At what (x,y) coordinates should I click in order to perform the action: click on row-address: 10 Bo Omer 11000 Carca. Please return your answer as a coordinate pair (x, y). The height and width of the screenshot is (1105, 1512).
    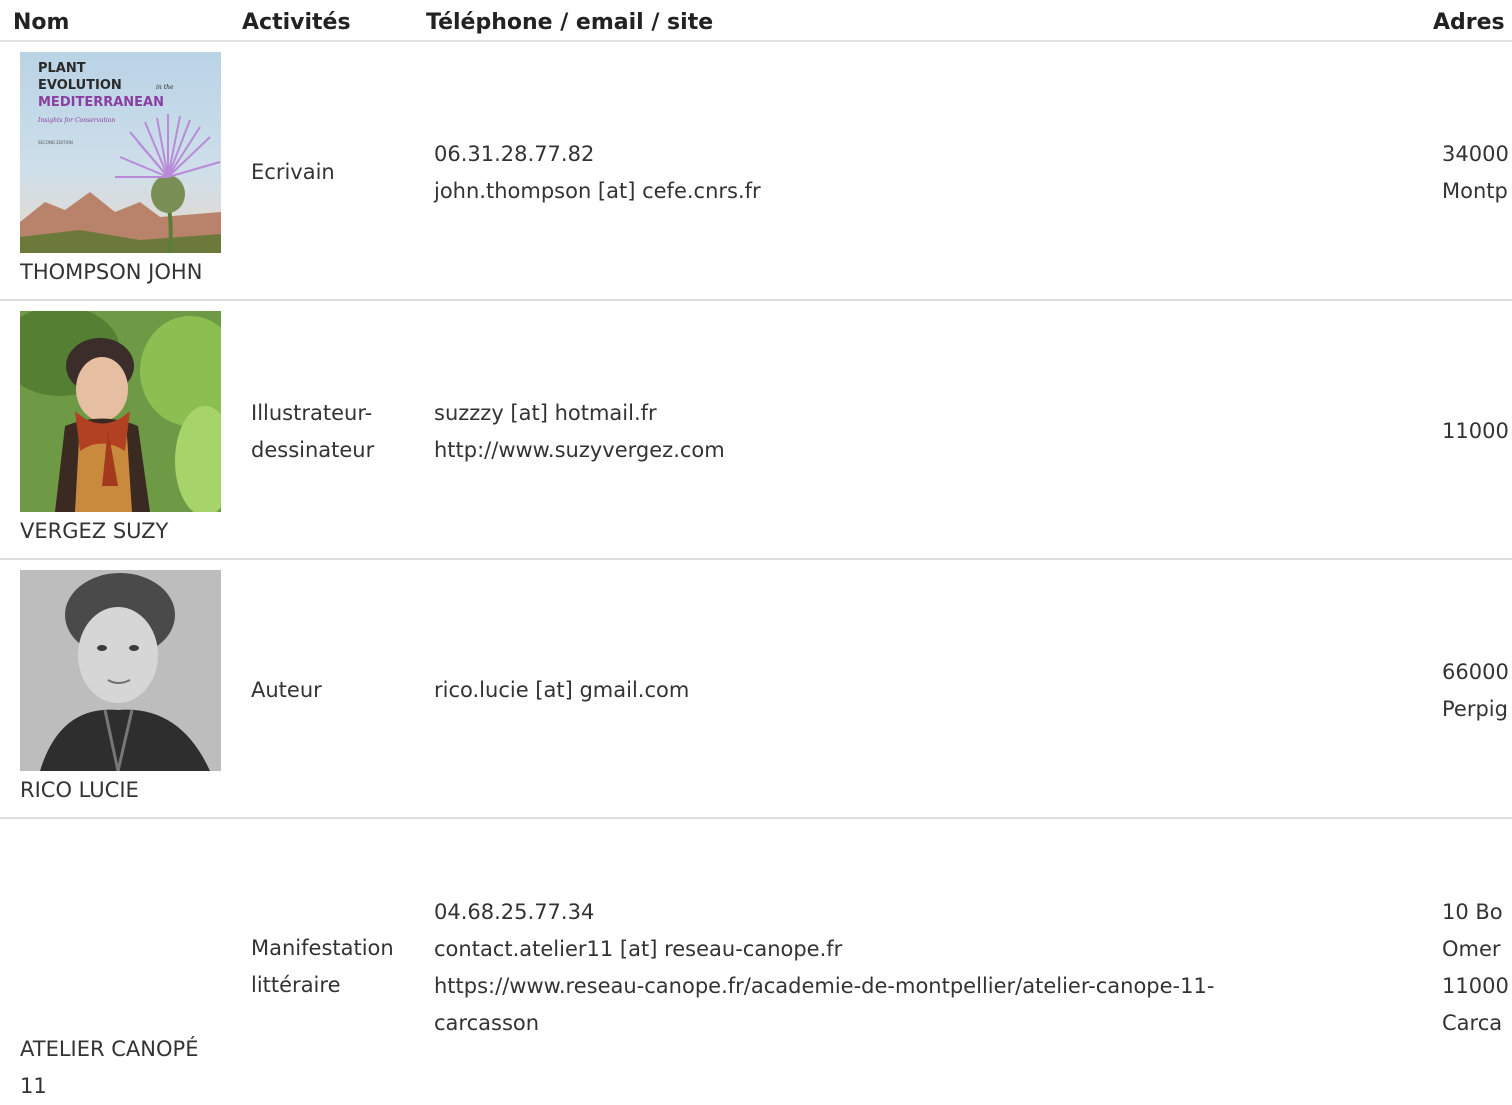
    Looking at the image, I should click on (1477, 968).